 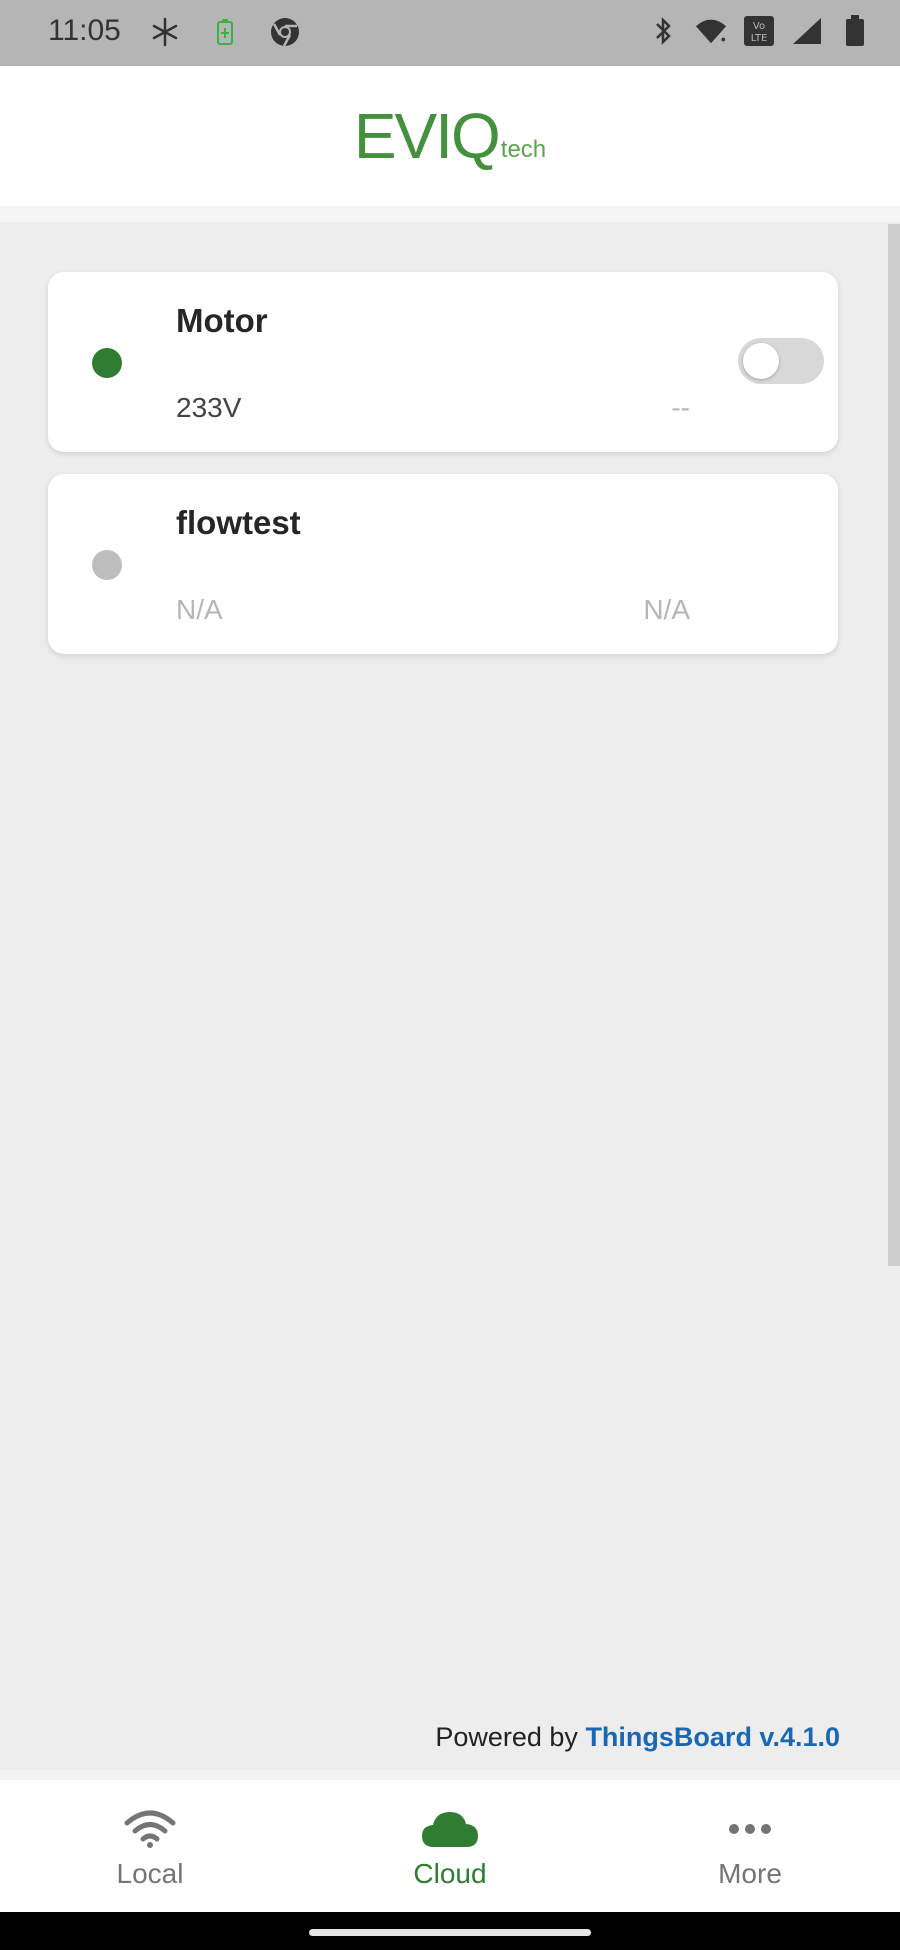 What do you see at coordinates (107, 565) in the screenshot?
I see `status-dot-offline` at bounding box center [107, 565].